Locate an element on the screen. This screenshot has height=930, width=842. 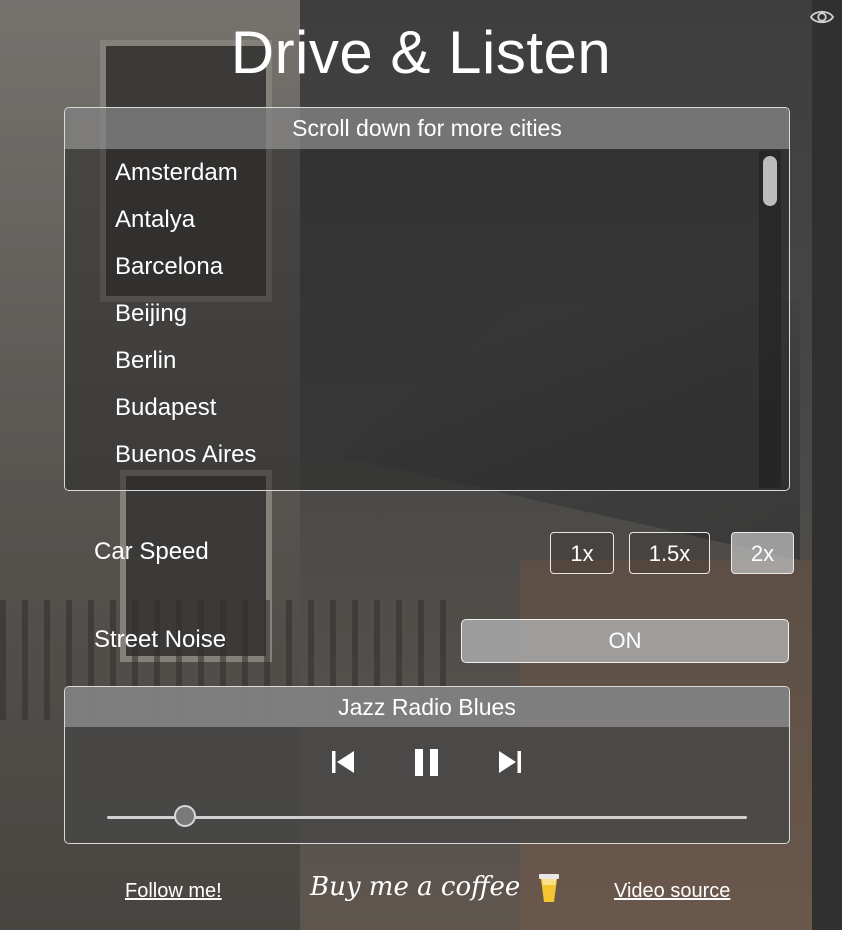
right-edge-strip is located at coordinates (827, 465).